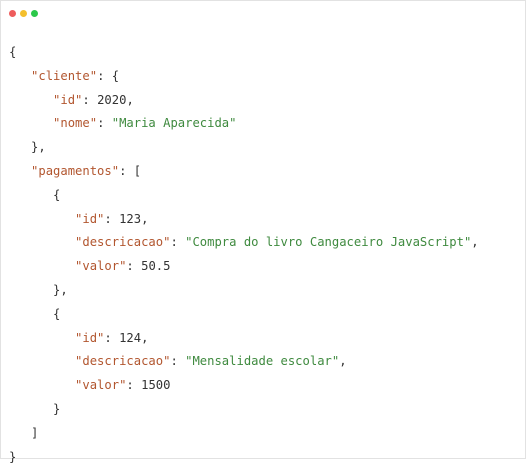  Describe the element at coordinates (244, 124) in the screenshot. I see `code-line: "nome": "Maria Aparecida"` at that location.